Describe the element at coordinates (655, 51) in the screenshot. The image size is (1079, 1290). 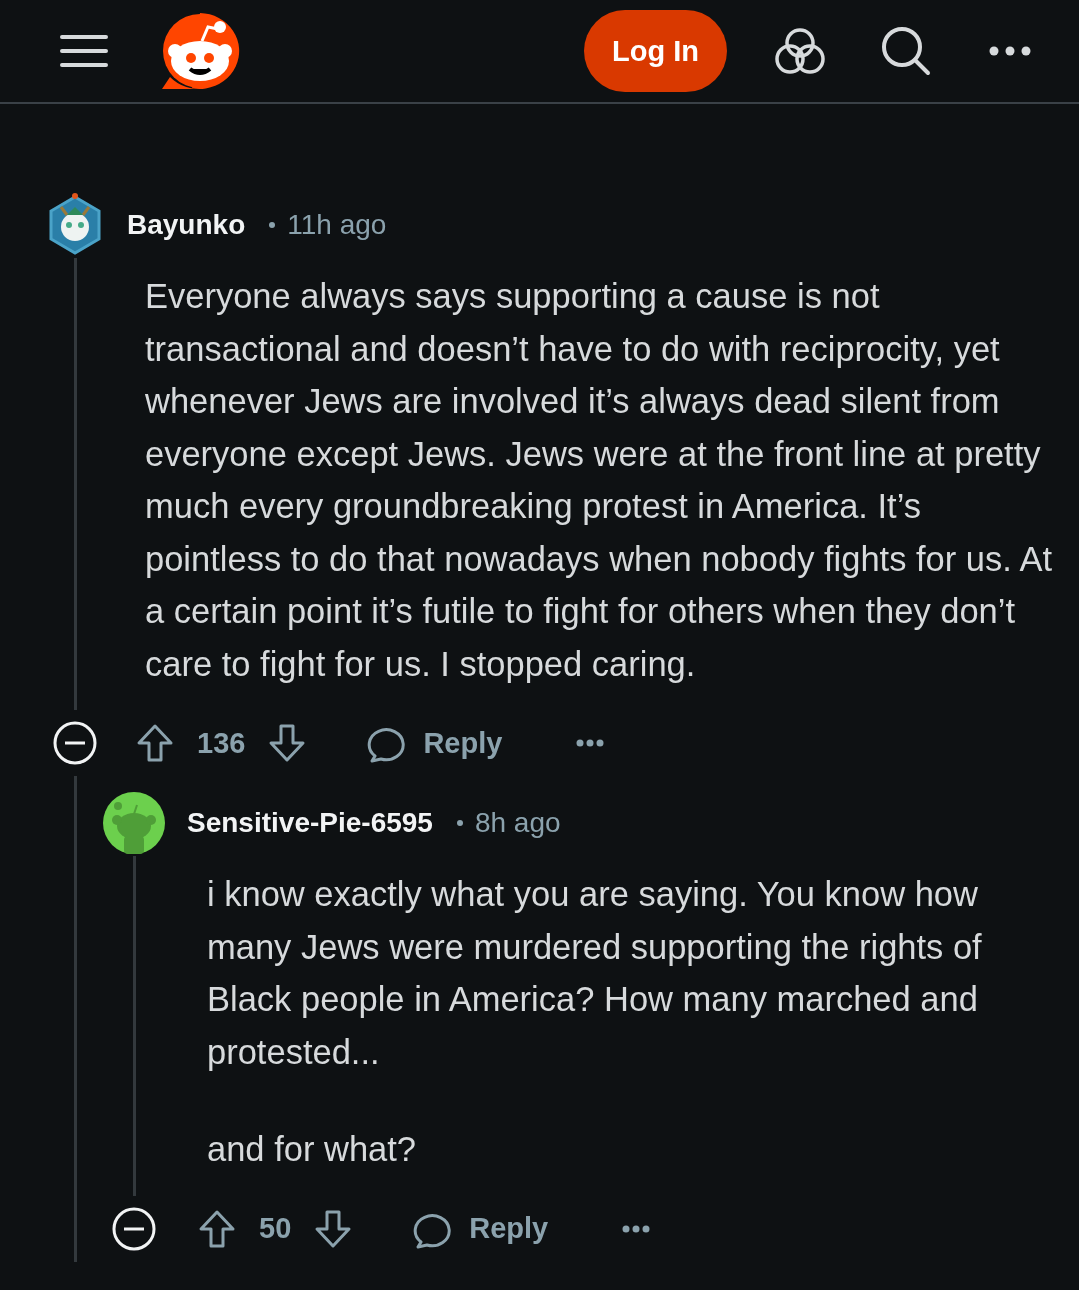
I see `login-button: Log In` at that location.